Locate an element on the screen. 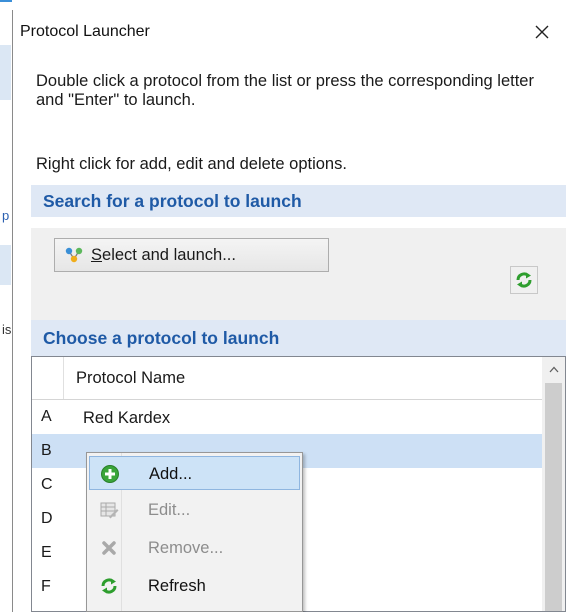 This screenshot has height=612, width=566. protocol-name: Red Kardex is located at coordinates (127, 418).